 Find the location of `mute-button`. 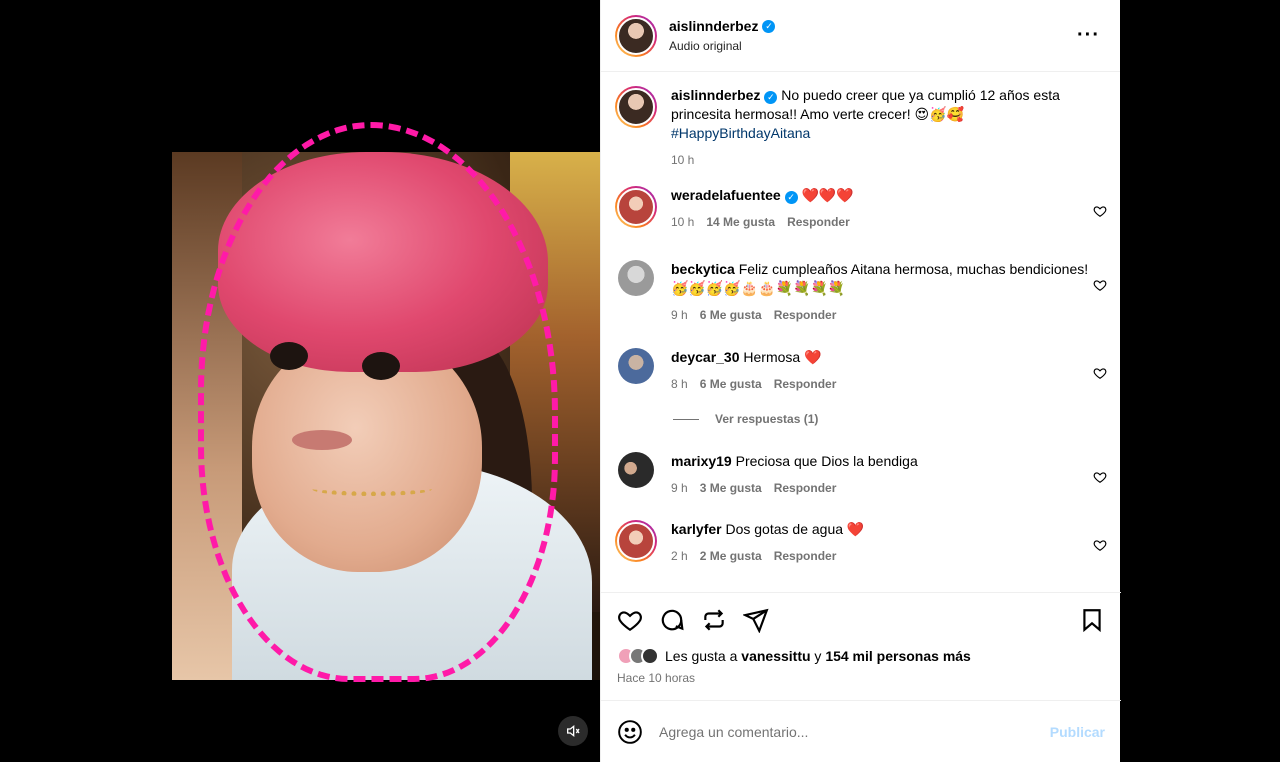

mute-button is located at coordinates (573, 731).